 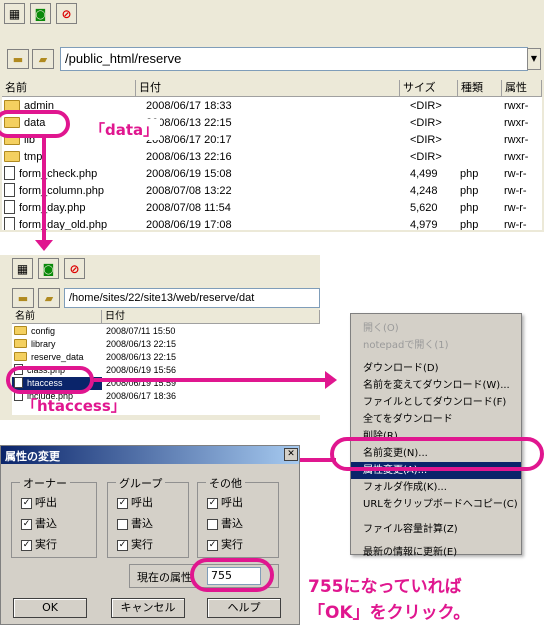 What do you see at coordinates (436, 345) in the screenshot?
I see `menu-item: notepadで開く(1)` at bounding box center [436, 345].